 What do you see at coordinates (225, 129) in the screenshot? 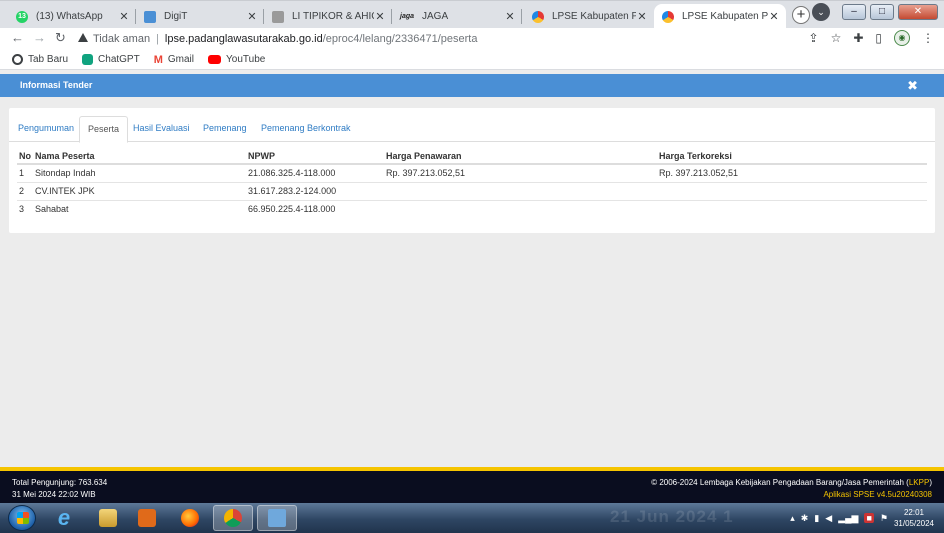
I see `tab-pemenang: Pemenang` at bounding box center [225, 129].